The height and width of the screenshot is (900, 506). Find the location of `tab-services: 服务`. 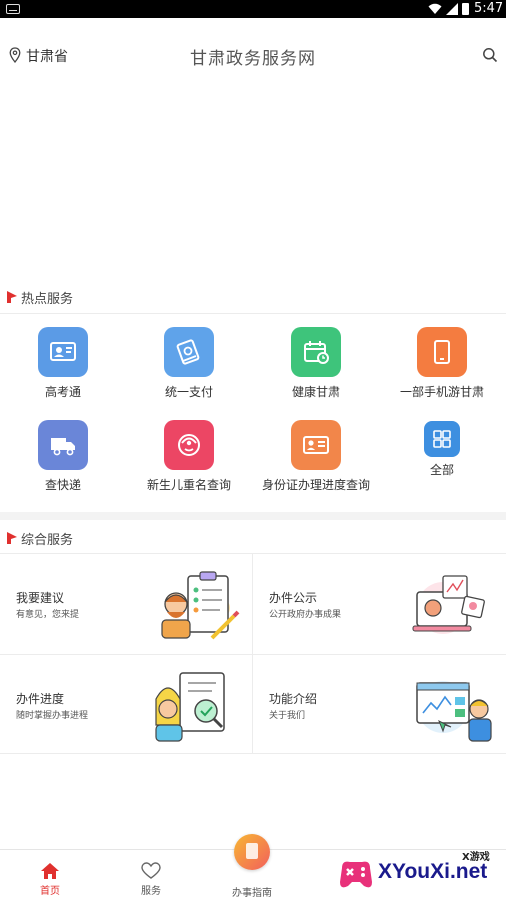

tab-services: 服务 is located at coordinates (151, 880).